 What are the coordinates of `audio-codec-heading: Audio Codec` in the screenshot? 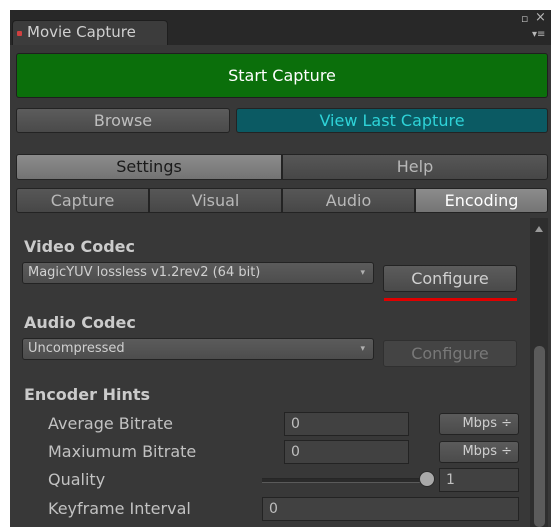 It's located at (80, 322).